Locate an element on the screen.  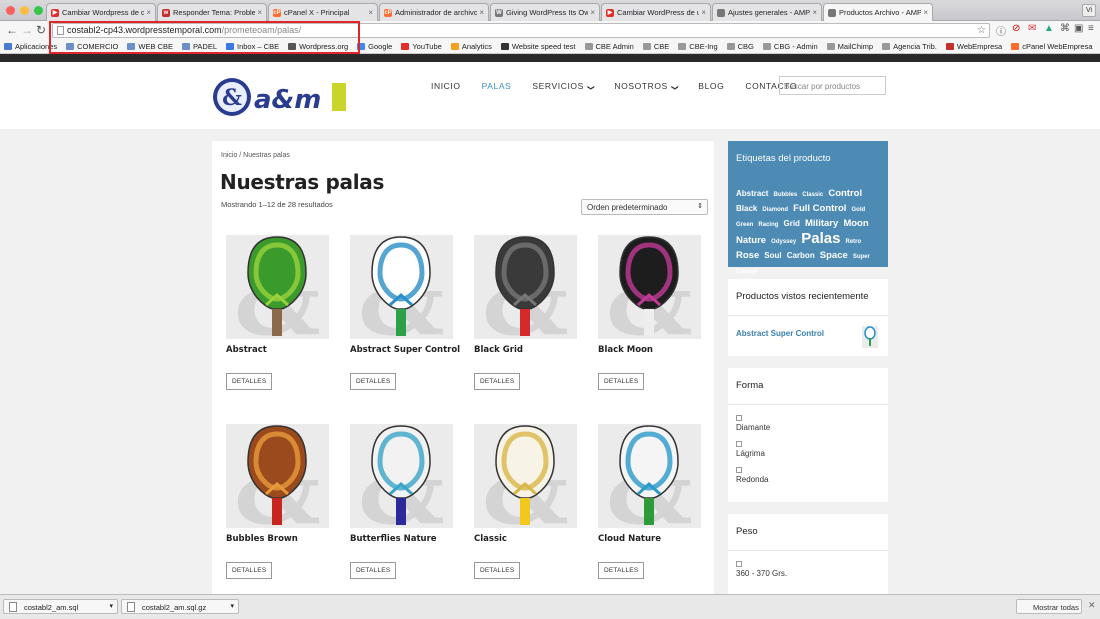
bookmark-item: CBE is located at coordinates (655, 46).